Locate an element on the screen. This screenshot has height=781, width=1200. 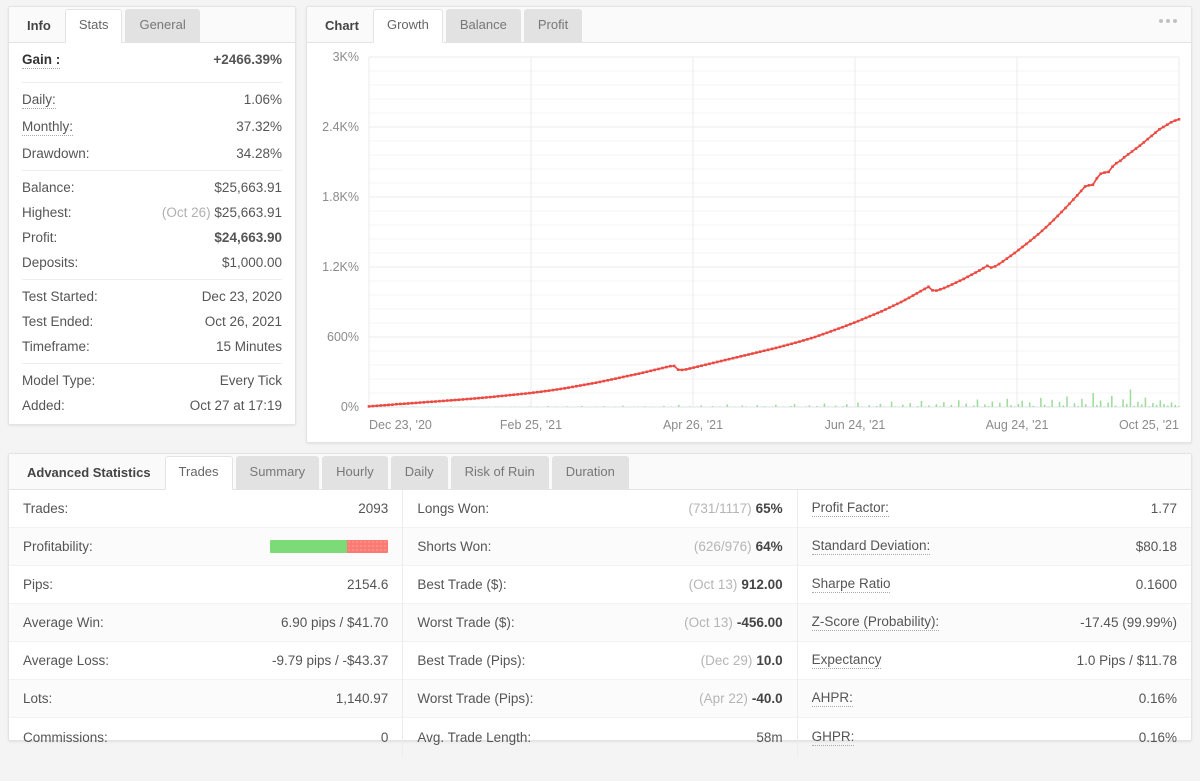
stat-label-drawdown: Drawdown: is located at coordinates (56, 153).